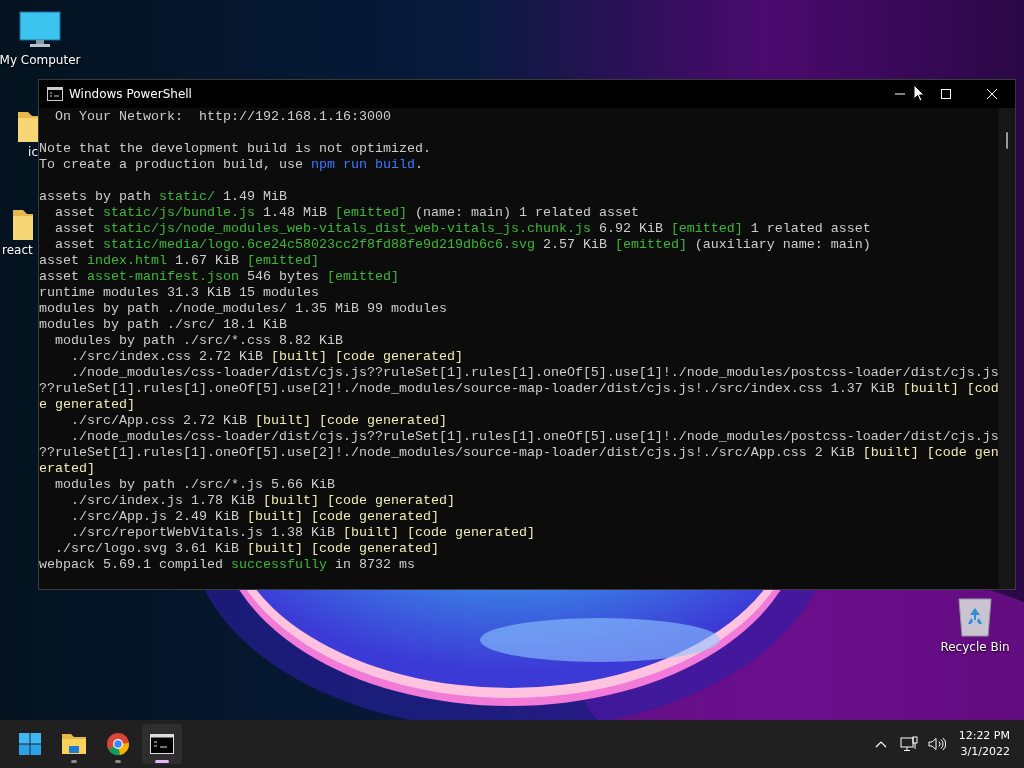  What do you see at coordinates (258, 421) in the screenshot?
I see `console-line: ./src/App.css 2.72 KiB [built] [code generated]` at bounding box center [258, 421].